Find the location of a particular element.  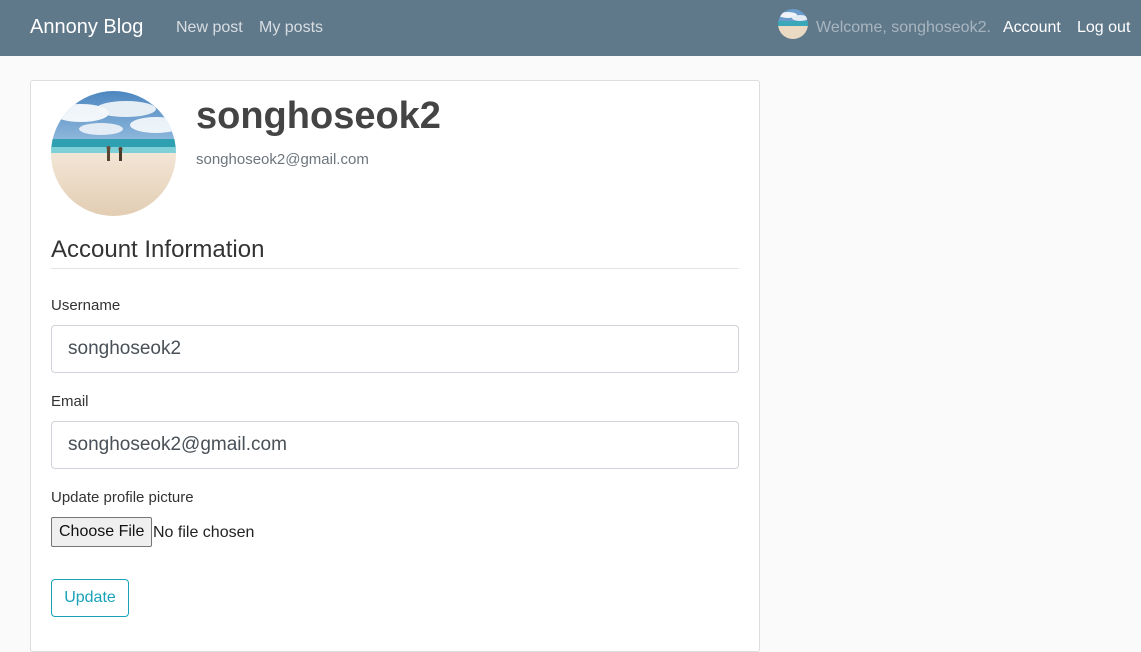

email-field is located at coordinates (395, 445).